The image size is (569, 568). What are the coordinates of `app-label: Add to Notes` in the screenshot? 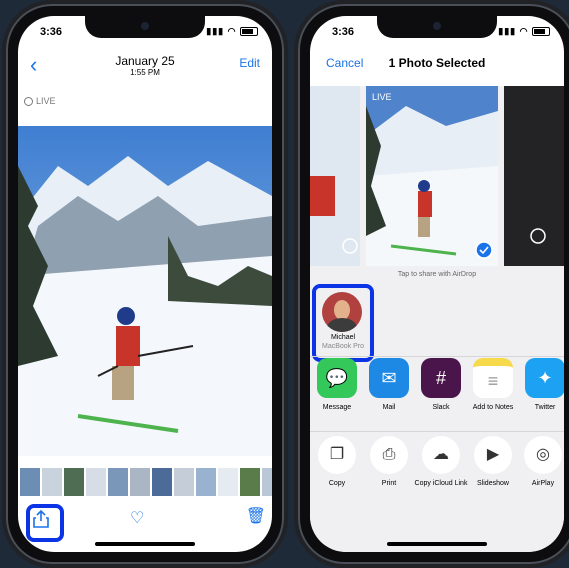 It's located at (493, 407).